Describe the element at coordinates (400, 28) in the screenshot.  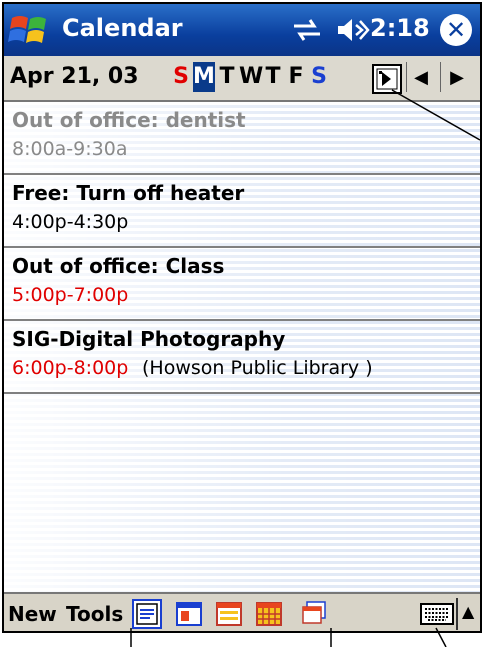
I see `clock: 2:18` at that location.